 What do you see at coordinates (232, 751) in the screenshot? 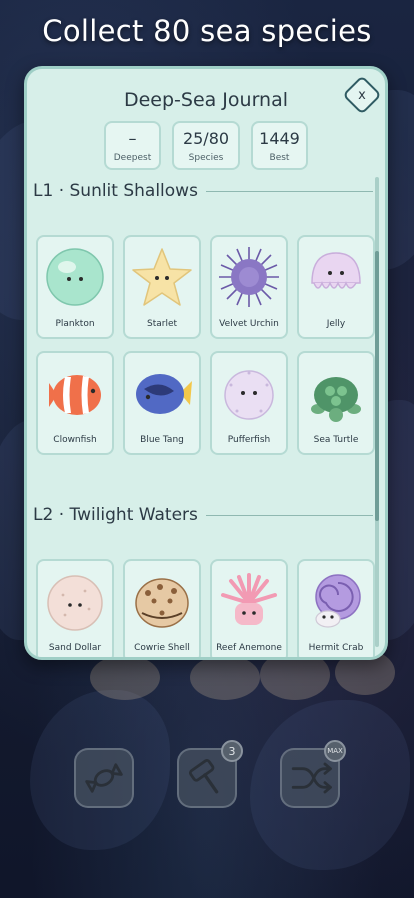
I see `hammer-count-badge: 3` at bounding box center [232, 751].